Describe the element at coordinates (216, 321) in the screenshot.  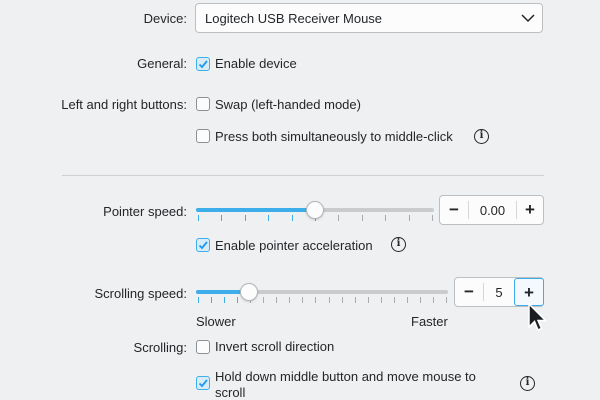
I see `slower-label: Slower` at that location.